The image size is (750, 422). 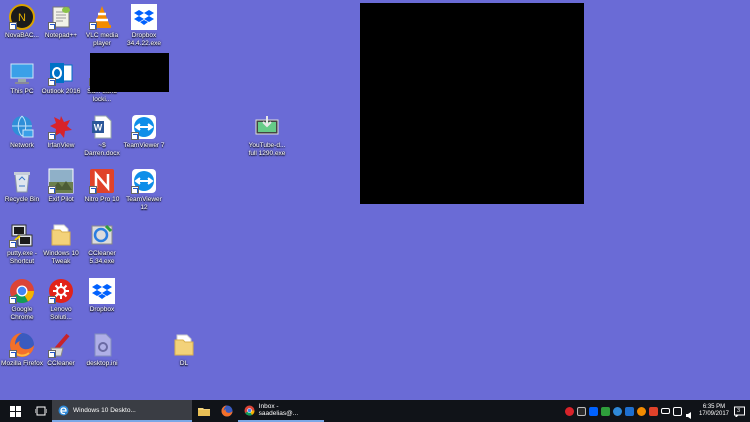 What do you see at coordinates (102, 127) in the screenshot?
I see `word-doc-icon: W` at bounding box center [102, 127].